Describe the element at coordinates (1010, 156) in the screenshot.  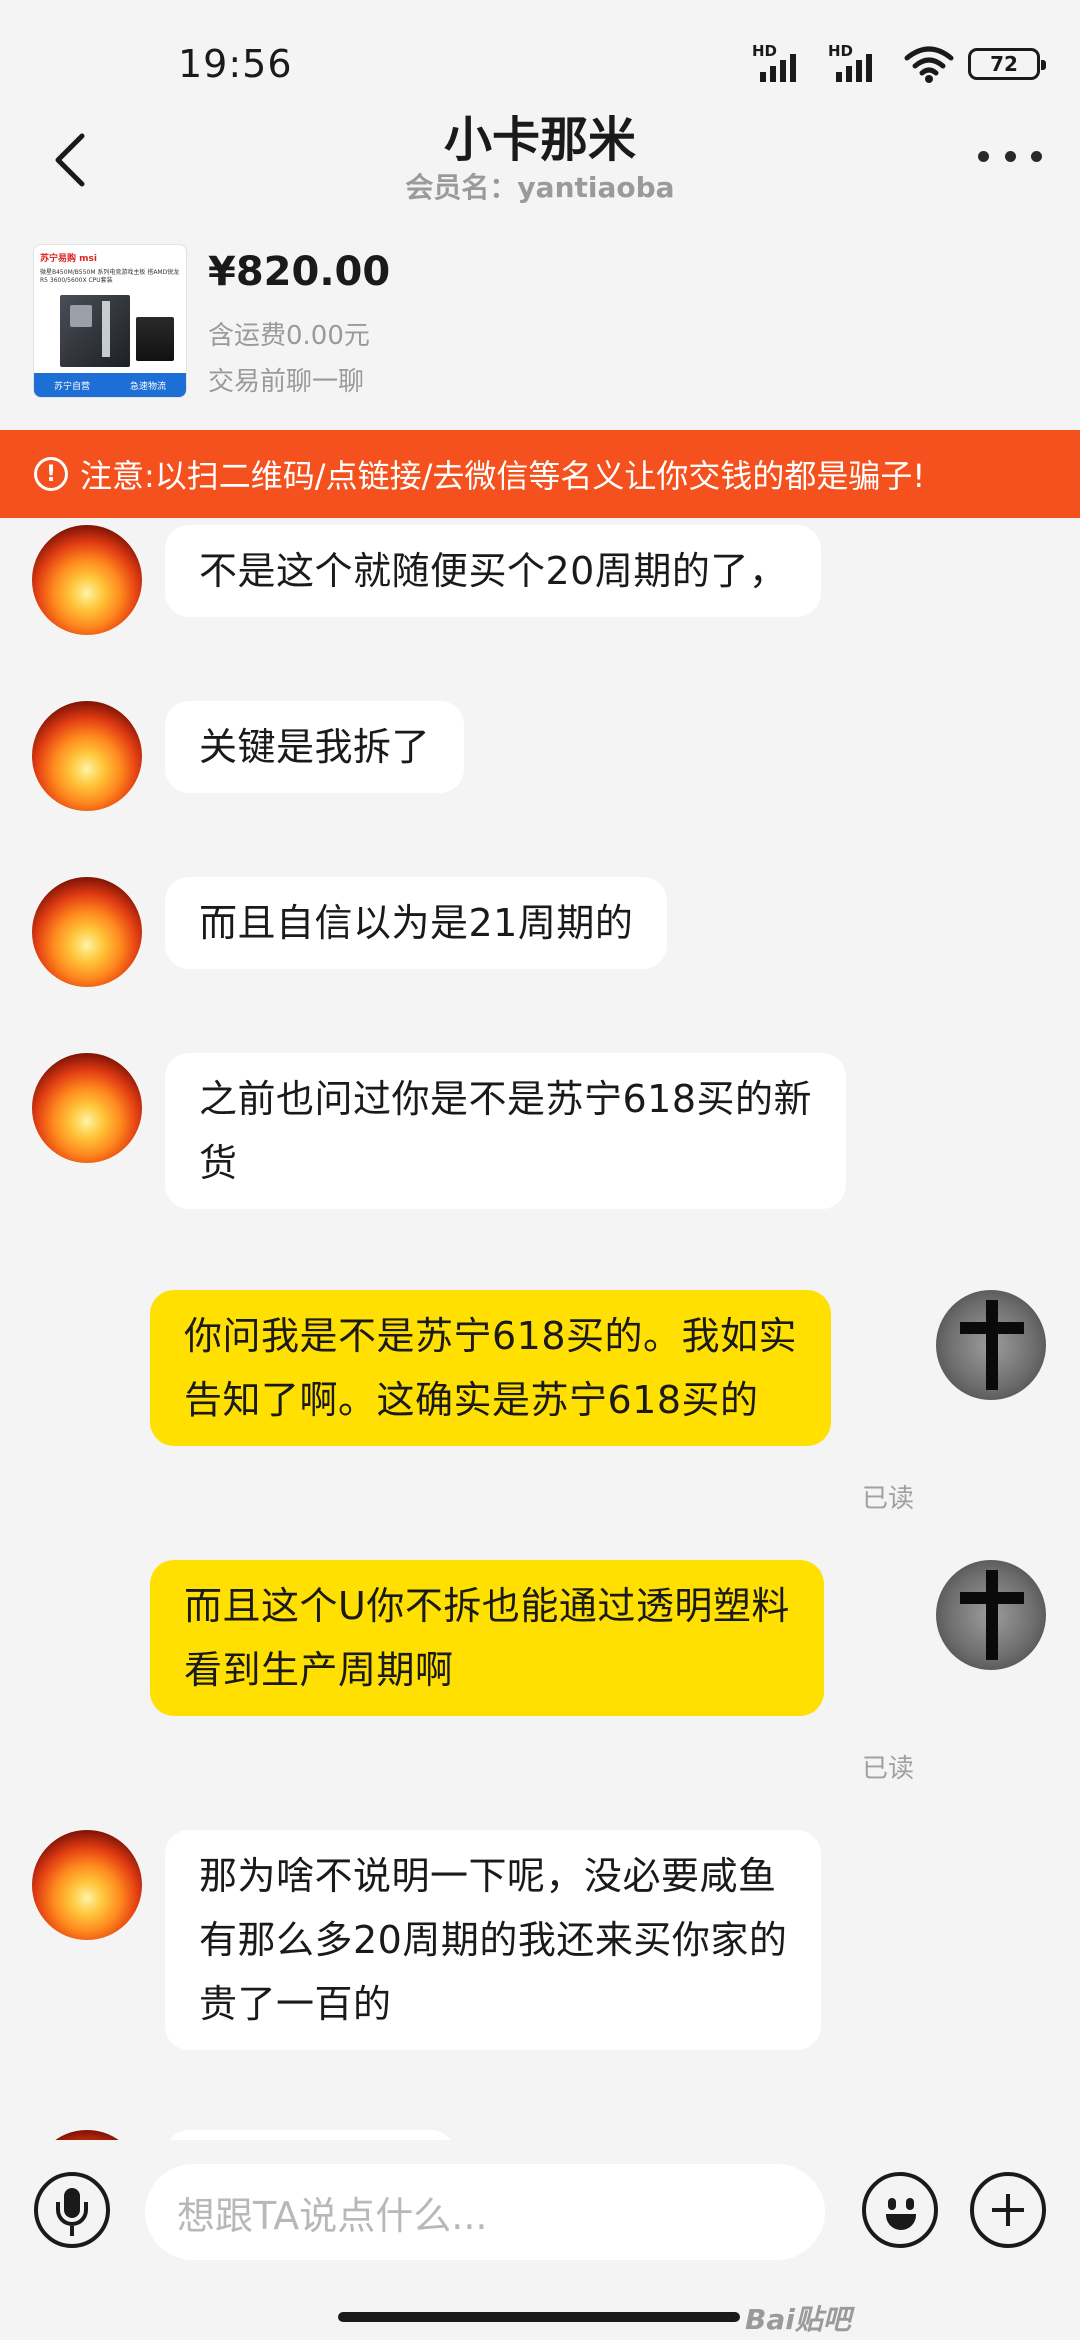
I see `more-options-button` at that location.